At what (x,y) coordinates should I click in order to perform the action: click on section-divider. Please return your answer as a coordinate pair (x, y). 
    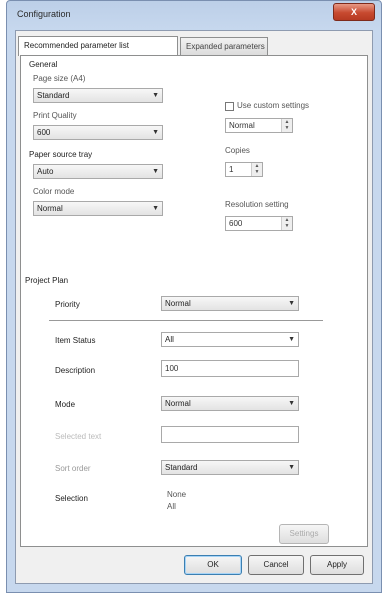
    Looking at the image, I should click on (186, 320).